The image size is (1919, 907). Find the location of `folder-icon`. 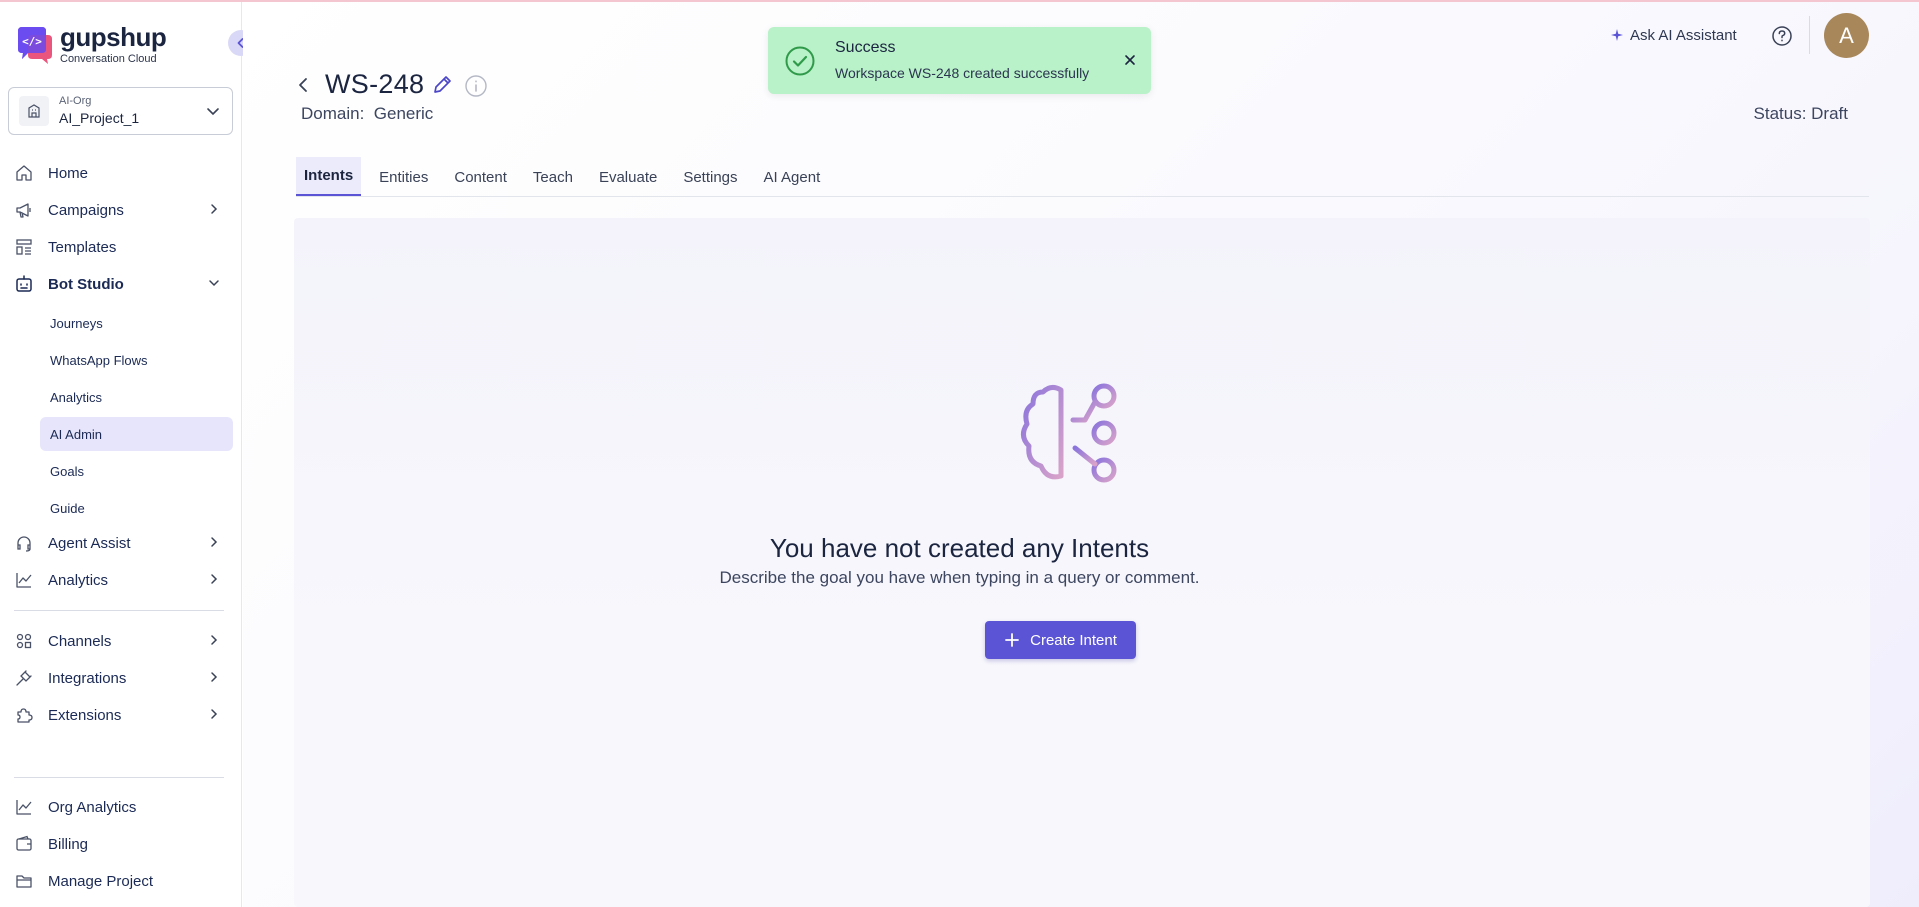

folder-icon is located at coordinates (24, 881).